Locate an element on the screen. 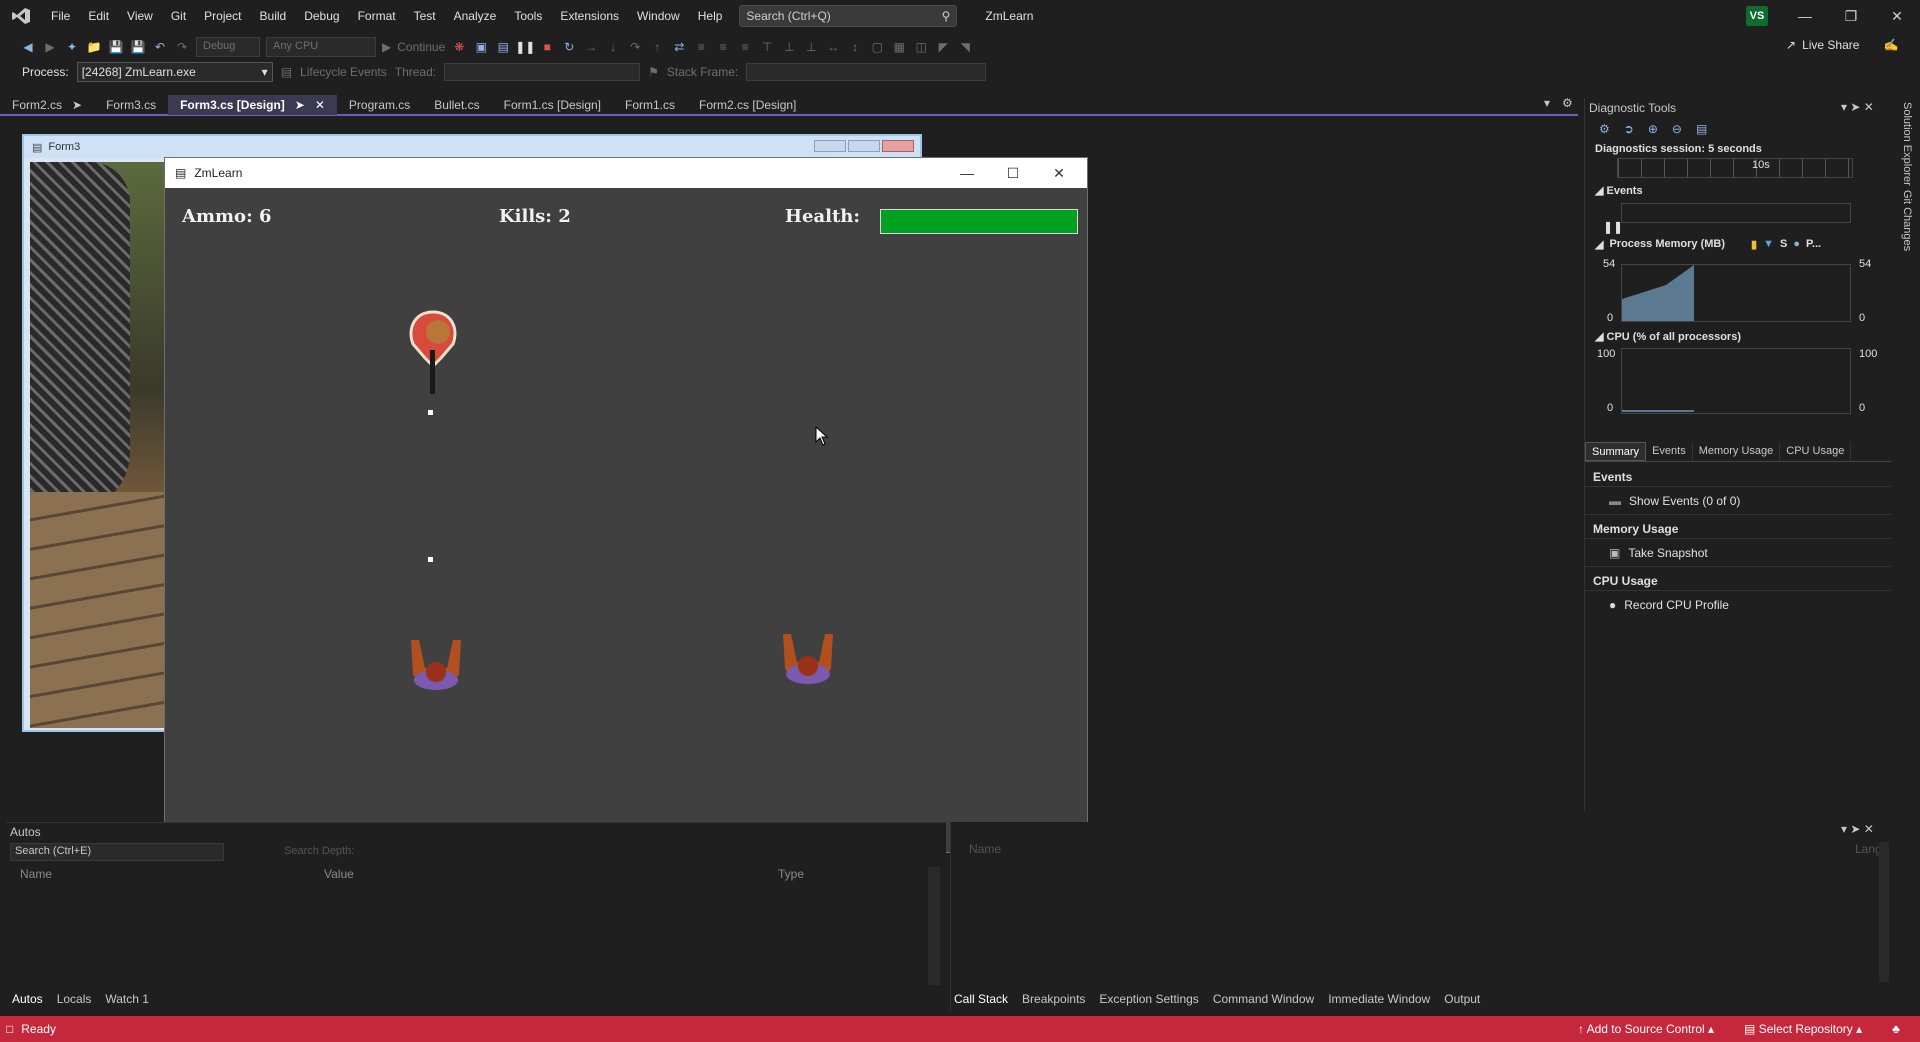  tab-call-stack: Call Stack is located at coordinates (981, 999).